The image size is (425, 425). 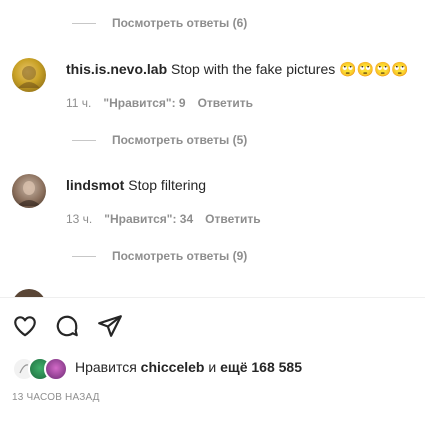 What do you see at coordinates (167, 185) in the screenshot?
I see `comment-text: Stop filtering` at bounding box center [167, 185].